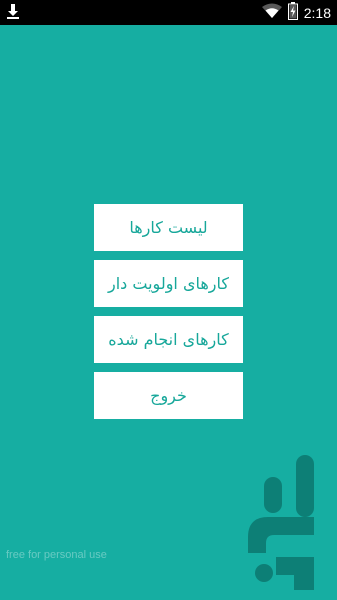 This screenshot has width=337, height=600. Describe the element at coordinates (168, 283) in the screenshot. I see `priority-tasks-button: کارهای اولویت دار` at that location.